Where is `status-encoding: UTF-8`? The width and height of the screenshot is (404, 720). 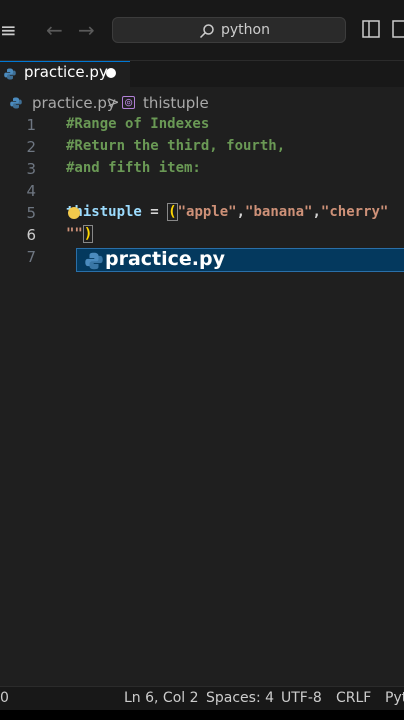 status-encoding: UTF-8 is located at coordinates (301, 698).